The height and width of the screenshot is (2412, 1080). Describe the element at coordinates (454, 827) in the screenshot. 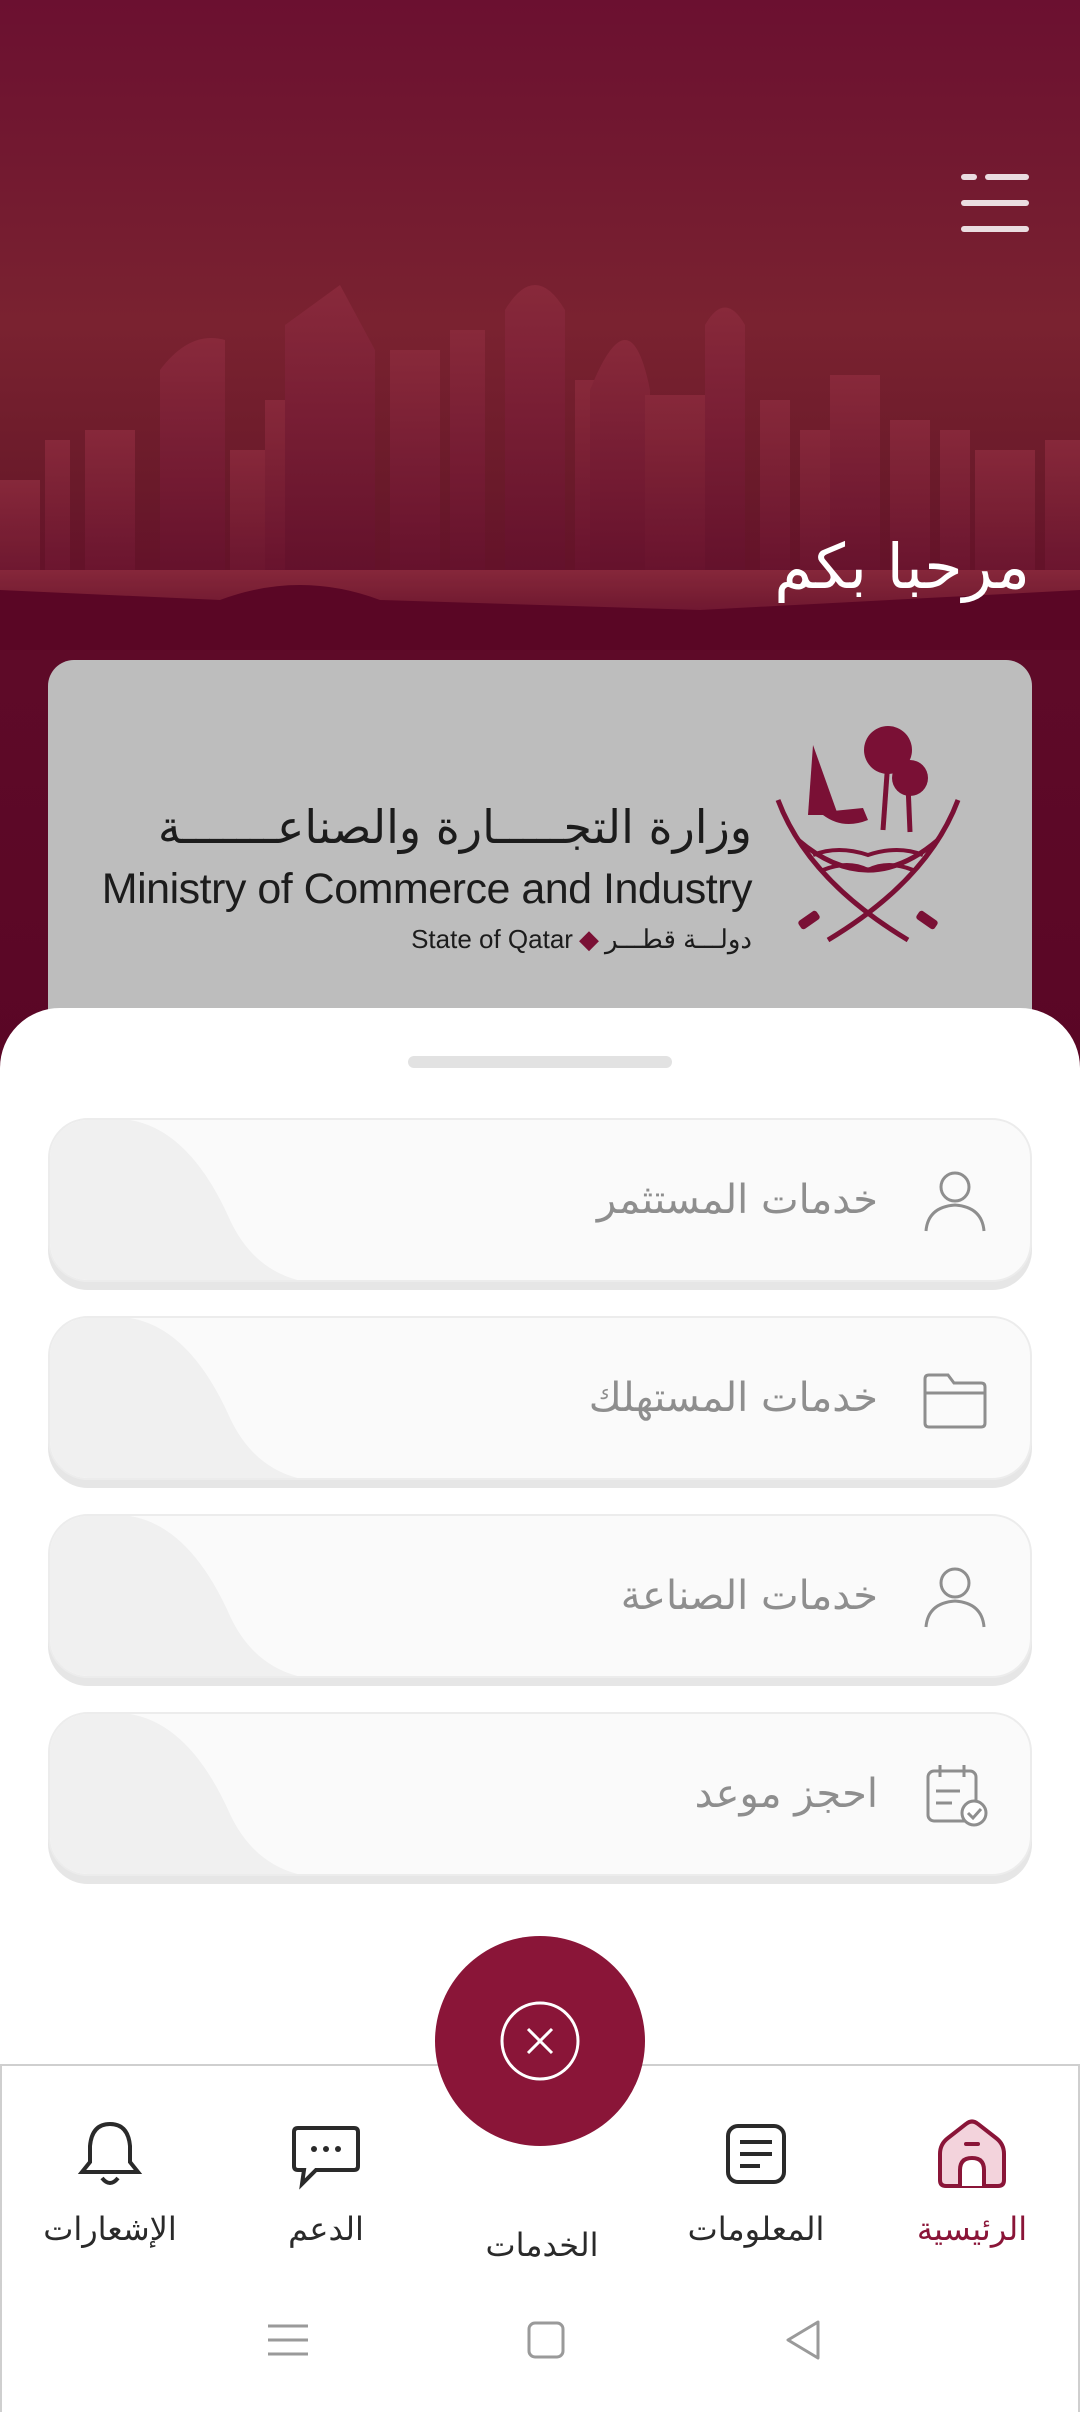

I see `ministry-name-arabic: وزارة التجـــــارة والصناعـــــــة` at that location.